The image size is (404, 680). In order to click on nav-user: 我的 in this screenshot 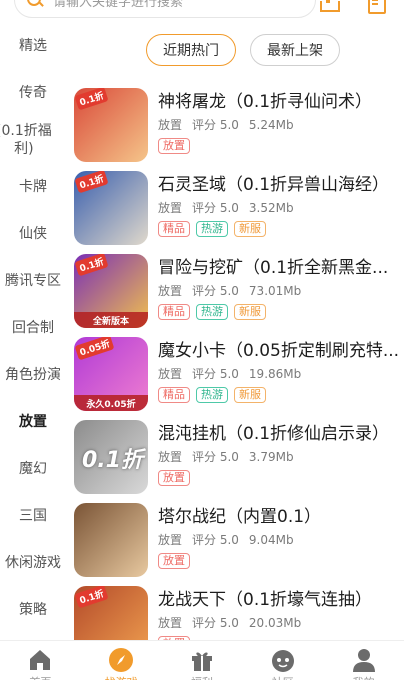, I will do `click(363, 660)`.